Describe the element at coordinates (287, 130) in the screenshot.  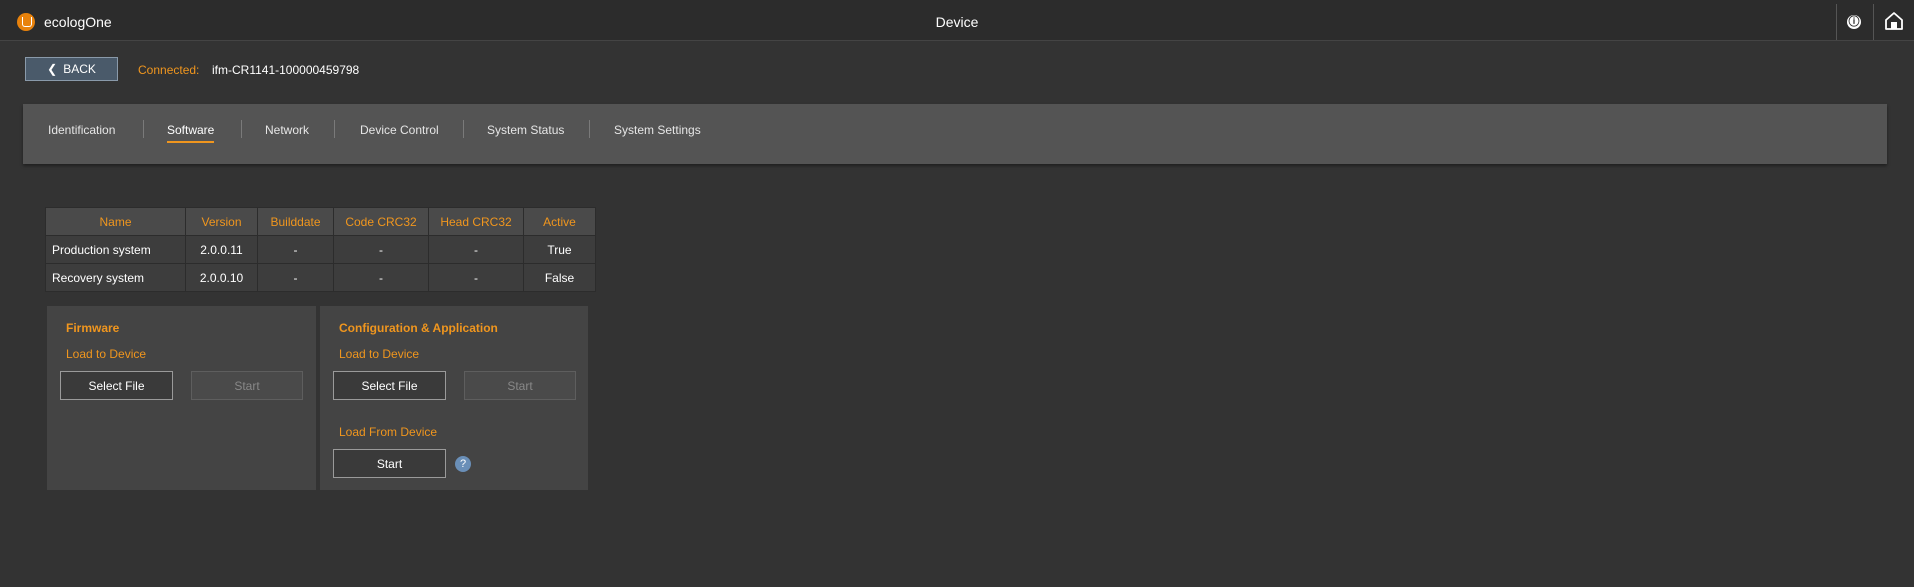
I see `tab-network: Network` at that location.